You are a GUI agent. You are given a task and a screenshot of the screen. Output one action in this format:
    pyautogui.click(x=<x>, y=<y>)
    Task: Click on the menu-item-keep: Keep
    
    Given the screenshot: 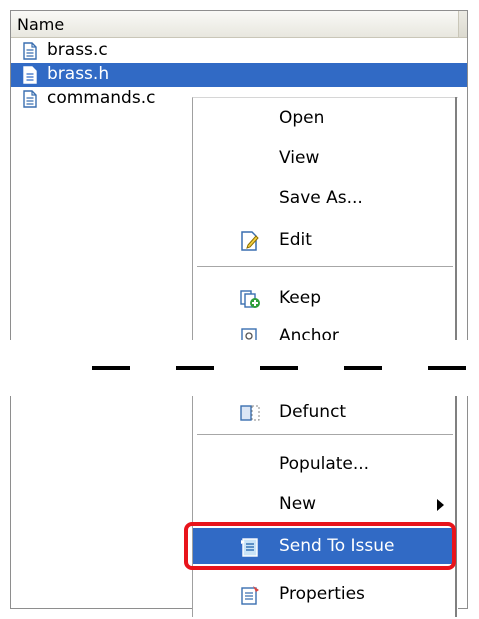 What is the action you would take?
    pyautogui.click(x=324, y=298)
    